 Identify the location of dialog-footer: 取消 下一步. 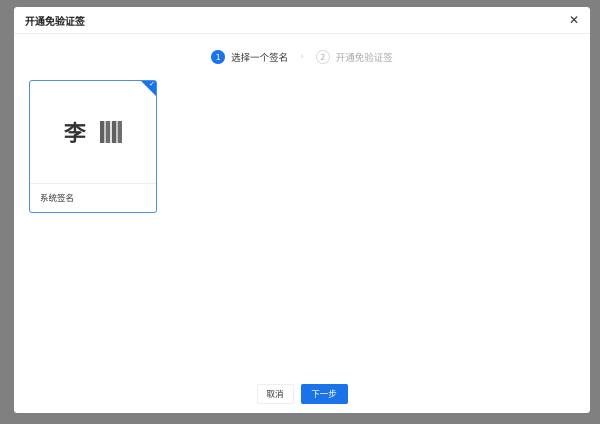
(302, 394).